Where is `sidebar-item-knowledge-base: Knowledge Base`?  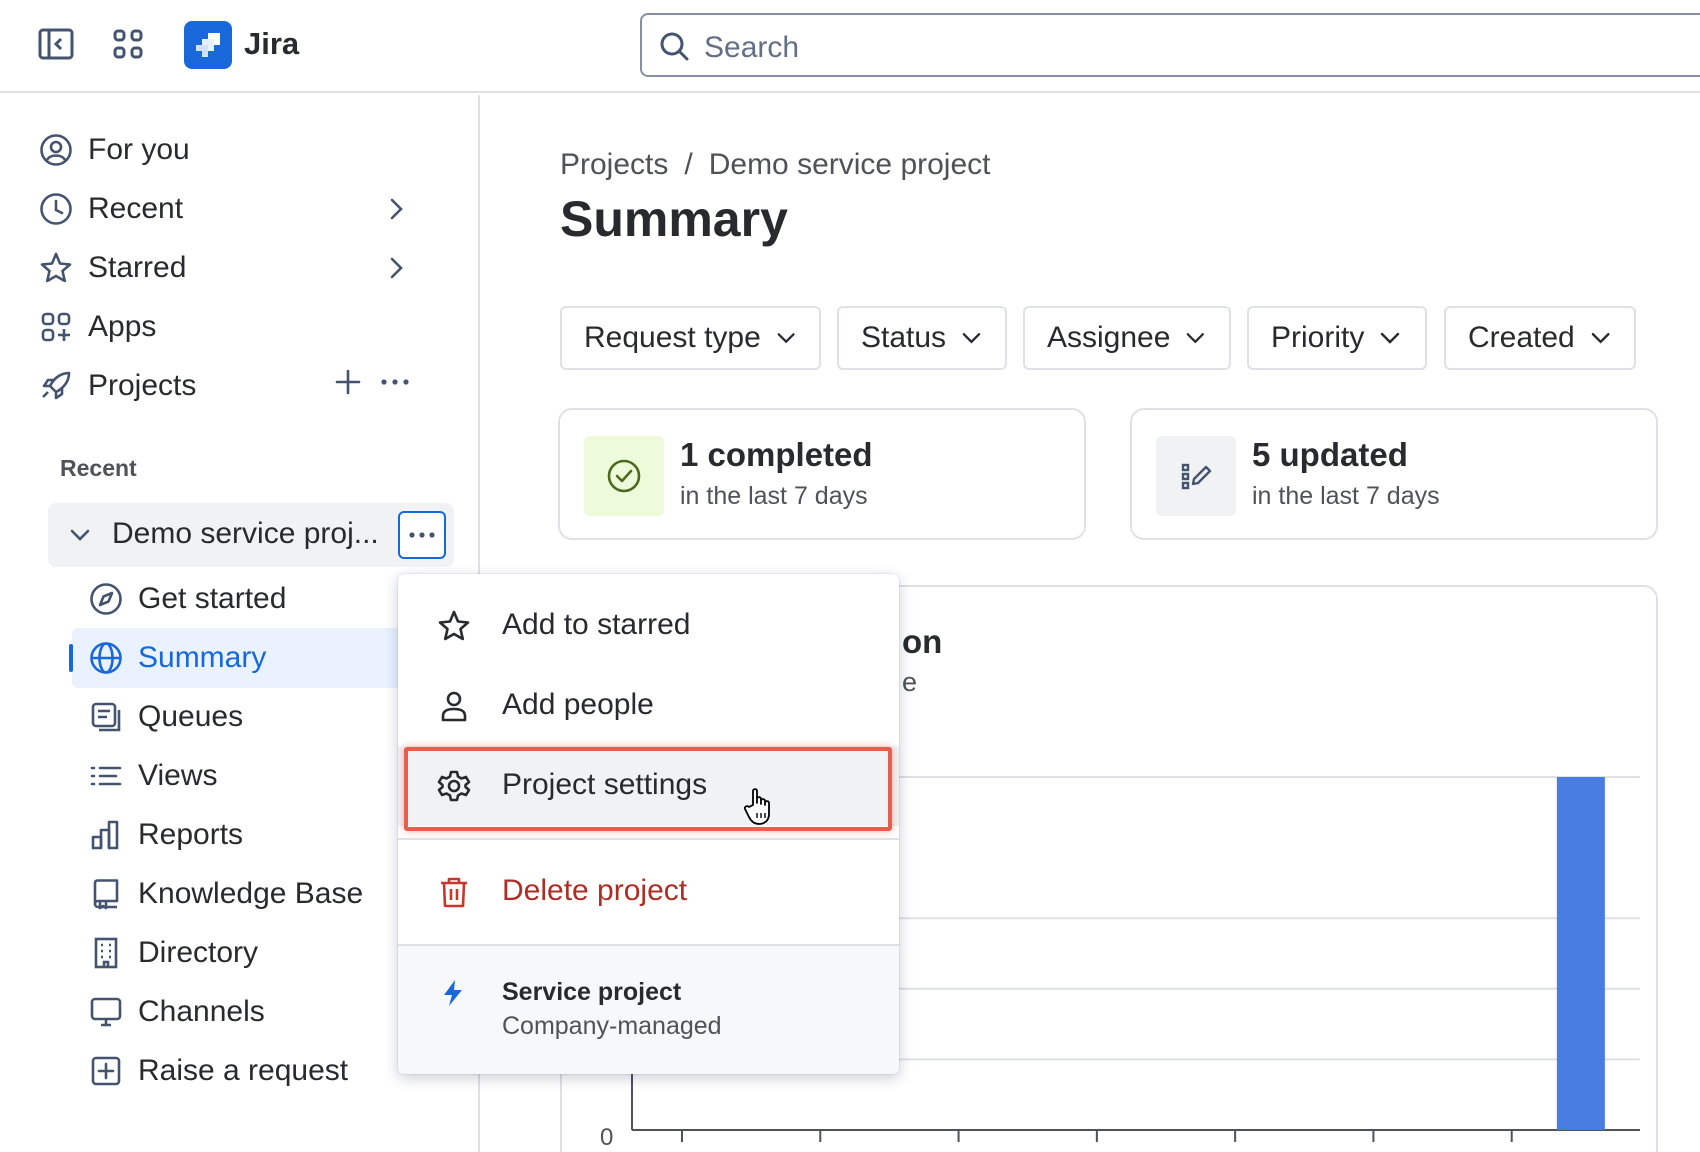 sidebar-item-knowledge-base: Knowledge Base is located at coordinates (242, 894).